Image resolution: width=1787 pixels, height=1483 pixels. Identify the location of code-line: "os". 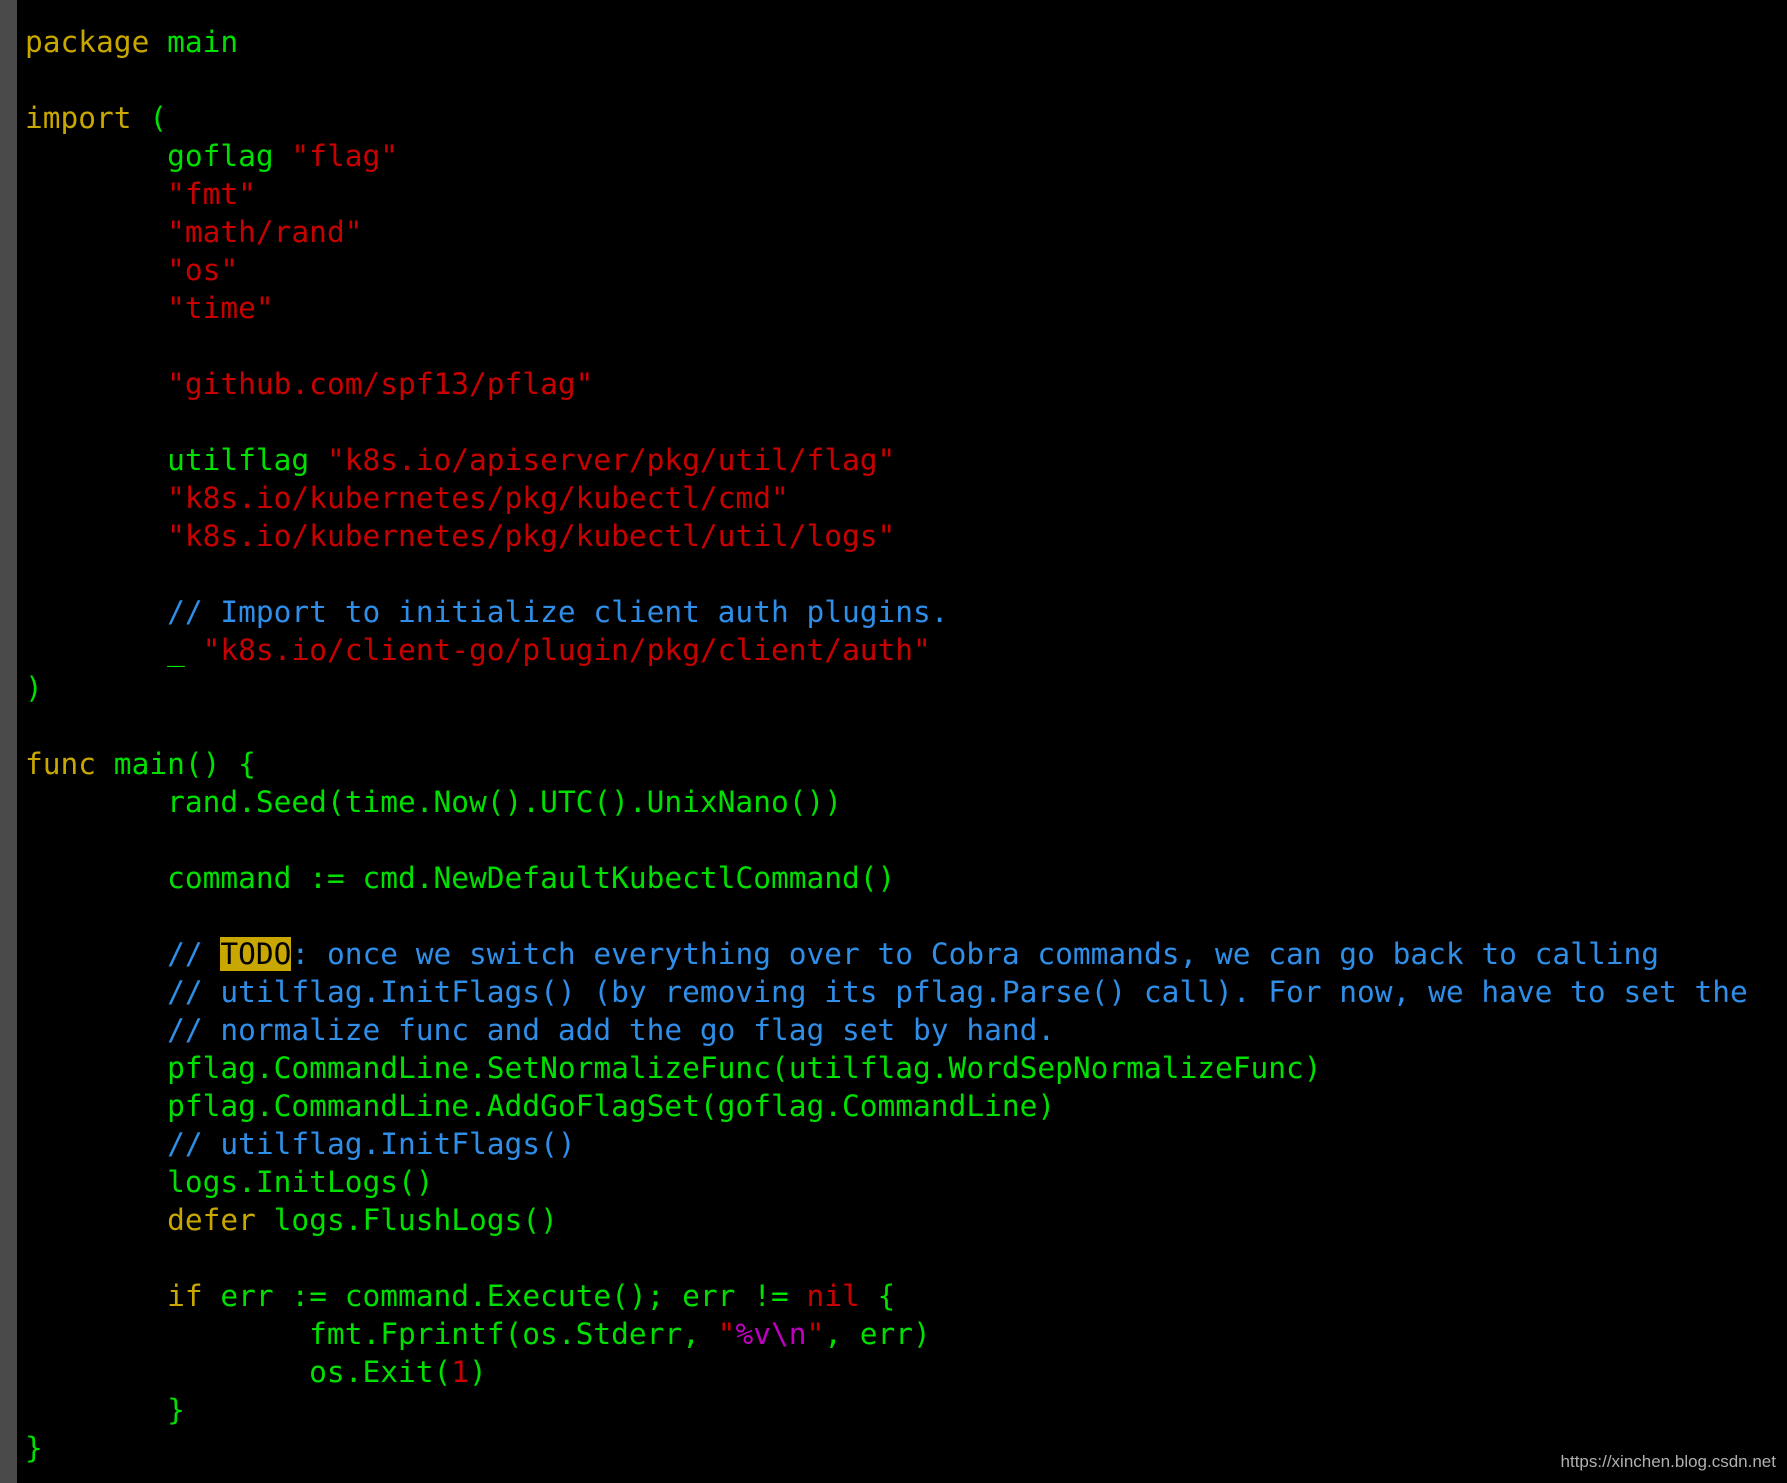
(886, 270).